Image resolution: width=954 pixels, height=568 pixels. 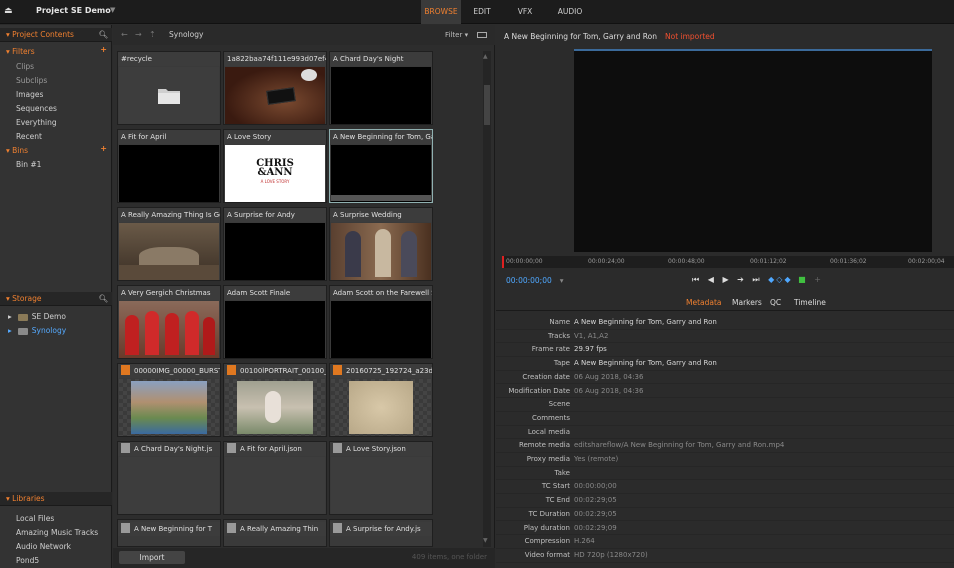 What do you see at coordinates (186, 34) in the screenshot?
I see `breadcrumb: Synology` at bounding box center [186, 34].